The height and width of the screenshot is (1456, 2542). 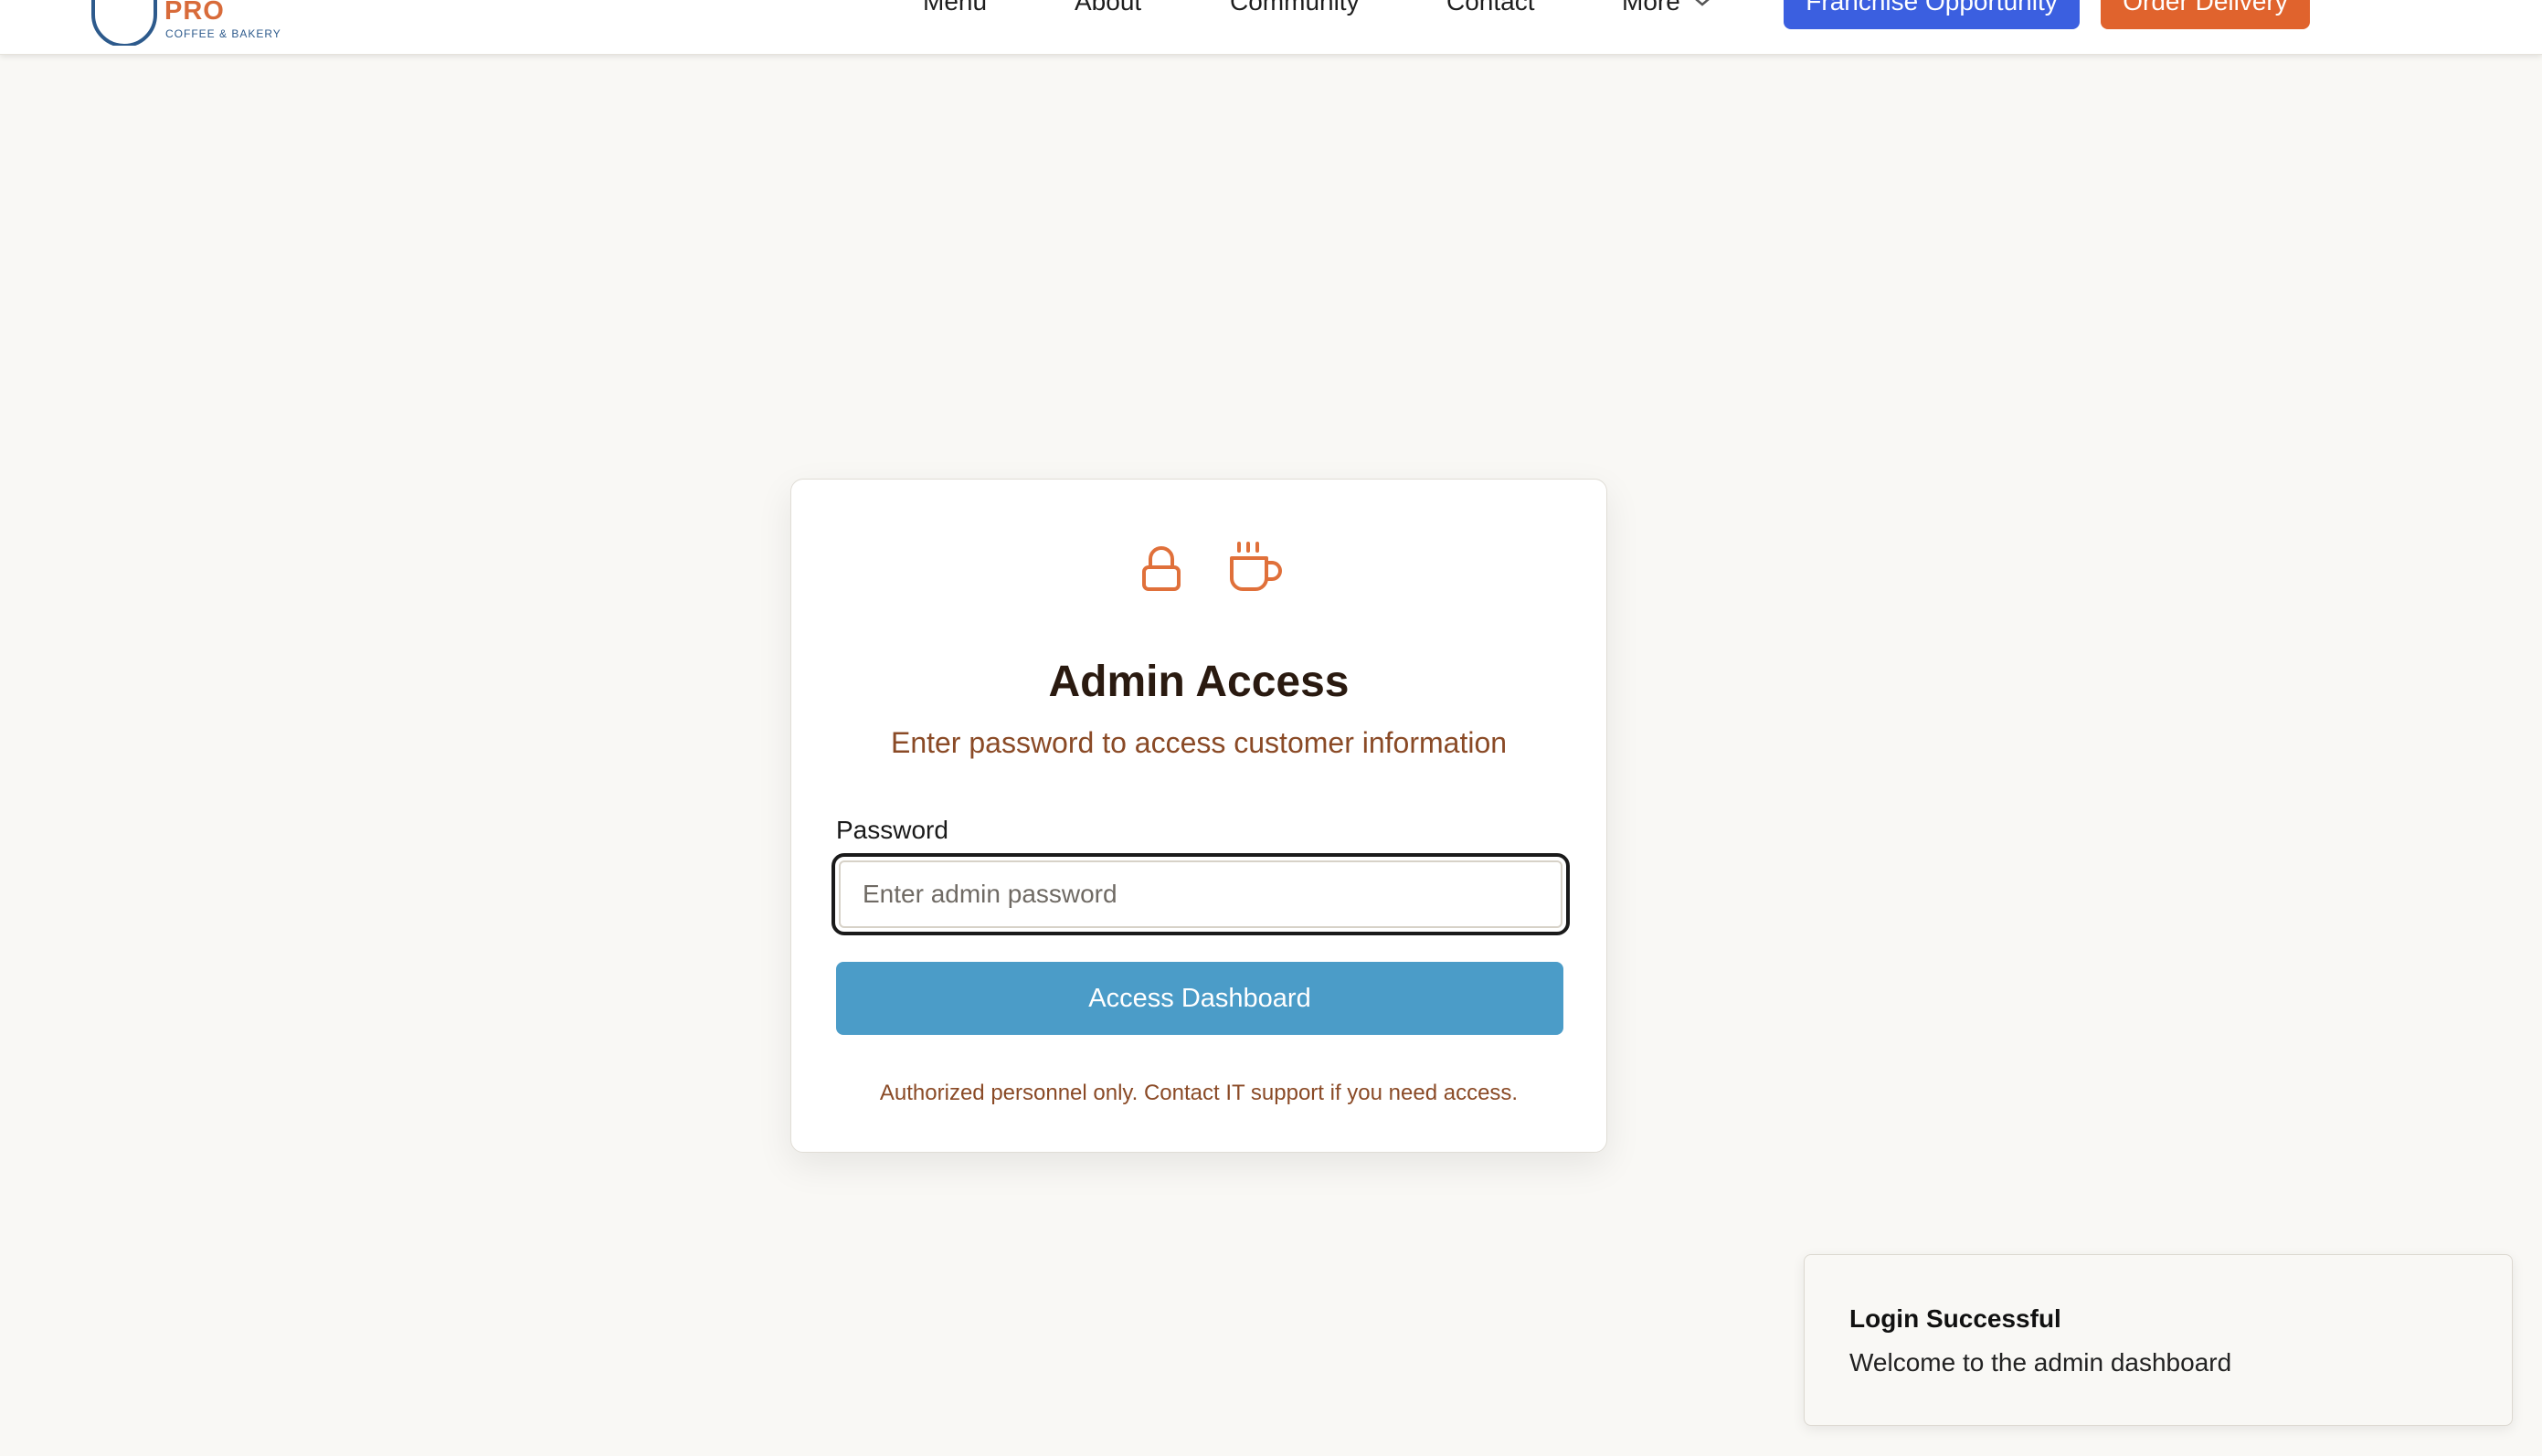 I want to click on logo: PRO COFFEE & BAKERY, so click(x=191, y=23).